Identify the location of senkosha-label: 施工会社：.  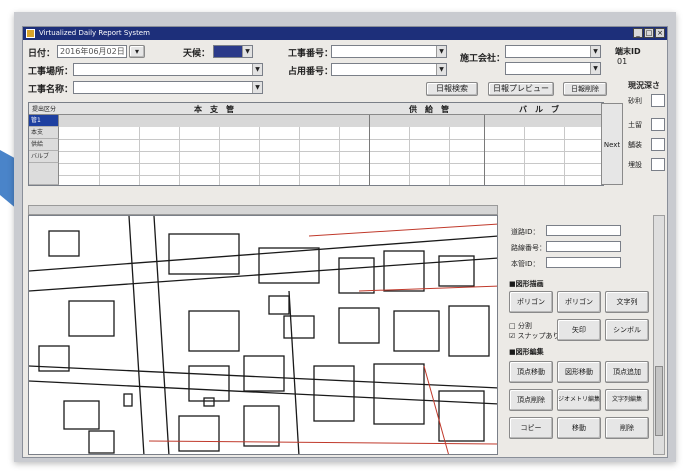
(483, 59).